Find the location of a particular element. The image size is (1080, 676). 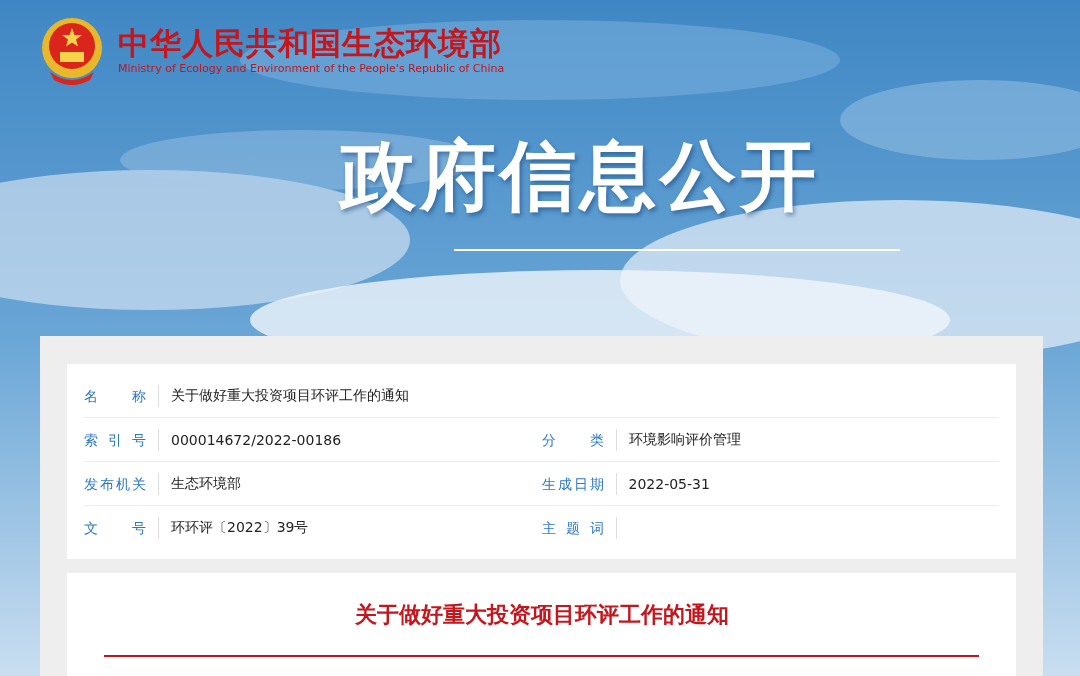

field-label: 主题词 is located at coordinates (572, 528).